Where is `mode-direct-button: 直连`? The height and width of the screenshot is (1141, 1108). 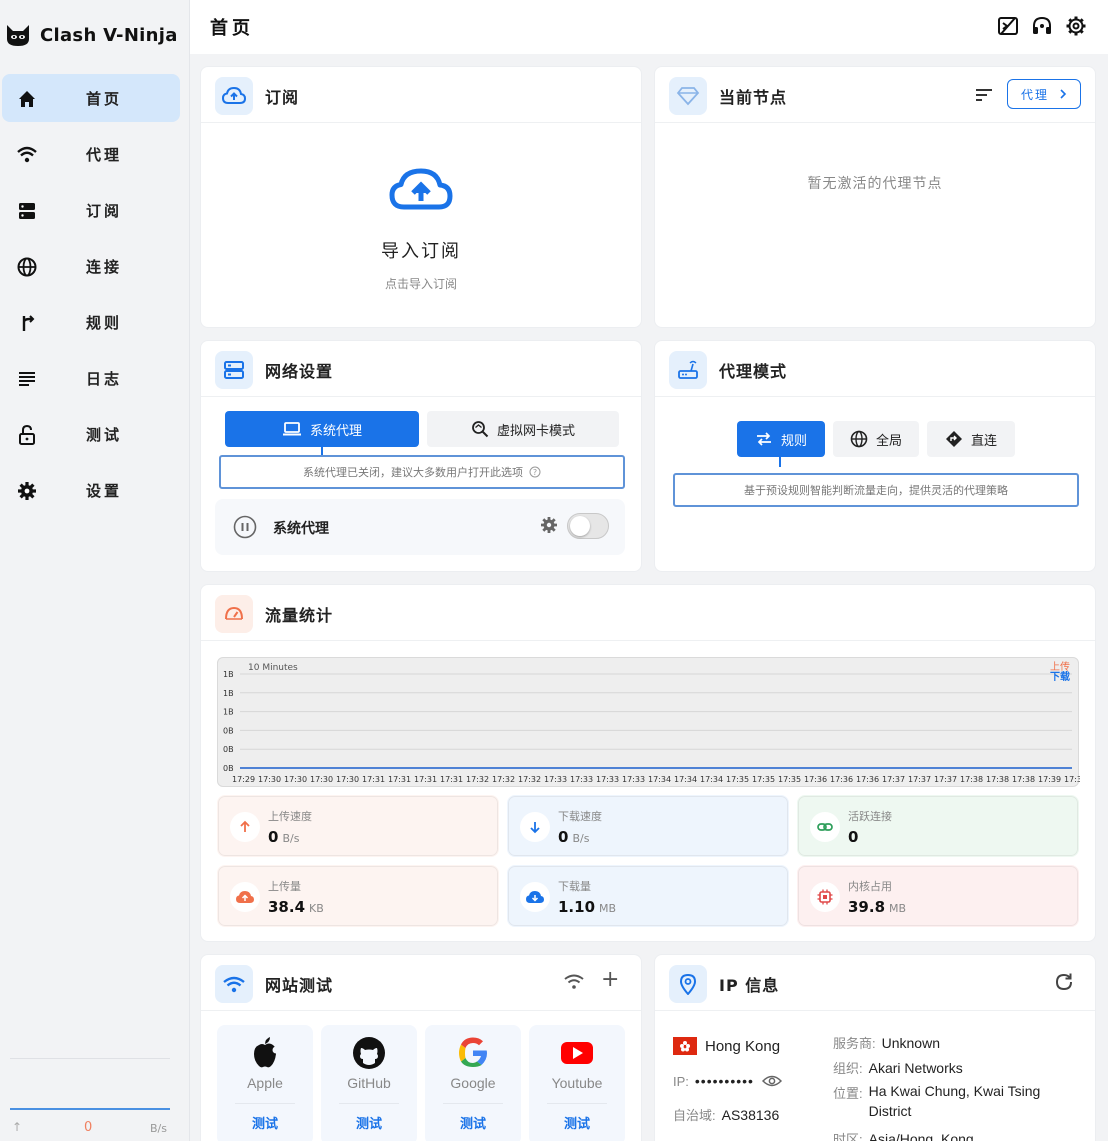
mode-direct-button: 直连 is located at coordinates (971, 439).